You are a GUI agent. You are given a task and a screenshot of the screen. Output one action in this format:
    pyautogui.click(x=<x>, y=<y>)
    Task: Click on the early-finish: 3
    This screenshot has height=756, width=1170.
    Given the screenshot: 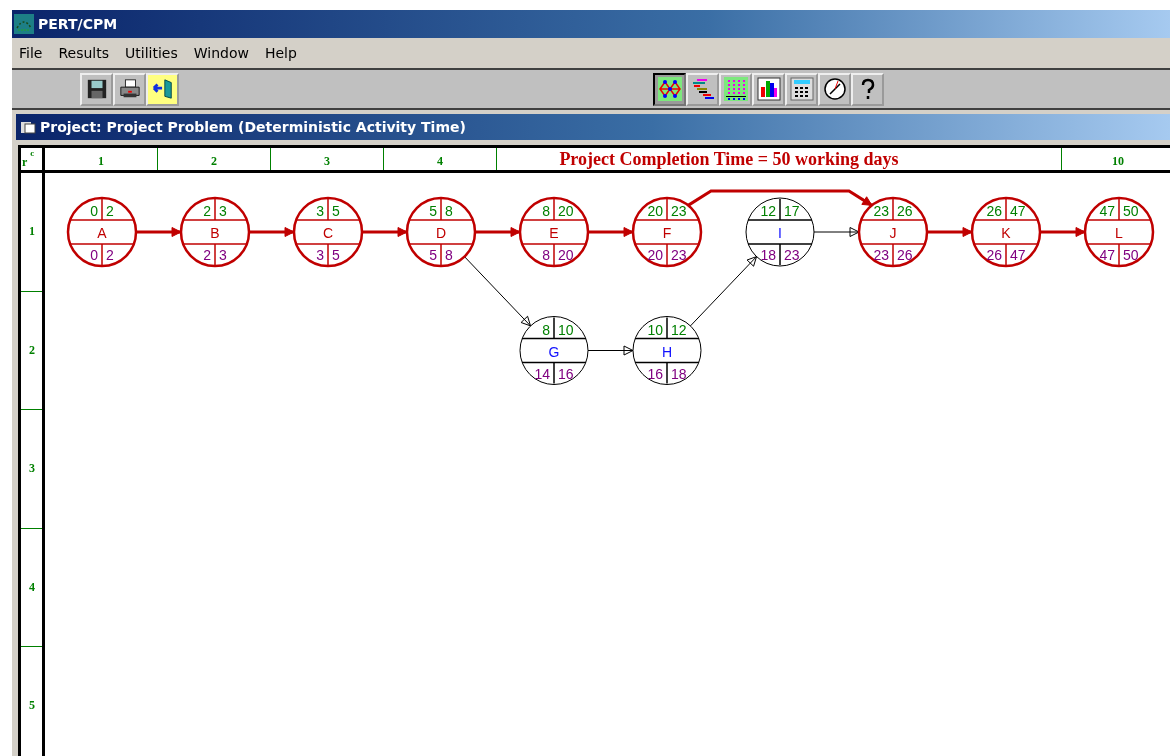 What is the action you would take?
    pyautogui.click(x=223, y=211)
    